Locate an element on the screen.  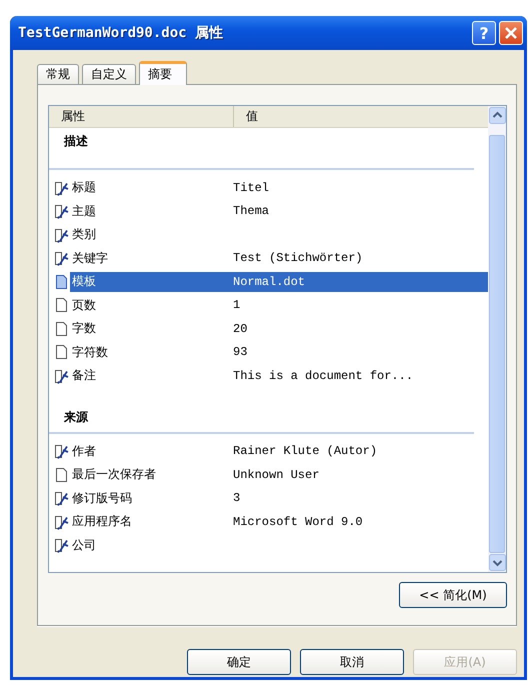
property-value: 3 is located at coordinates (236, 498).